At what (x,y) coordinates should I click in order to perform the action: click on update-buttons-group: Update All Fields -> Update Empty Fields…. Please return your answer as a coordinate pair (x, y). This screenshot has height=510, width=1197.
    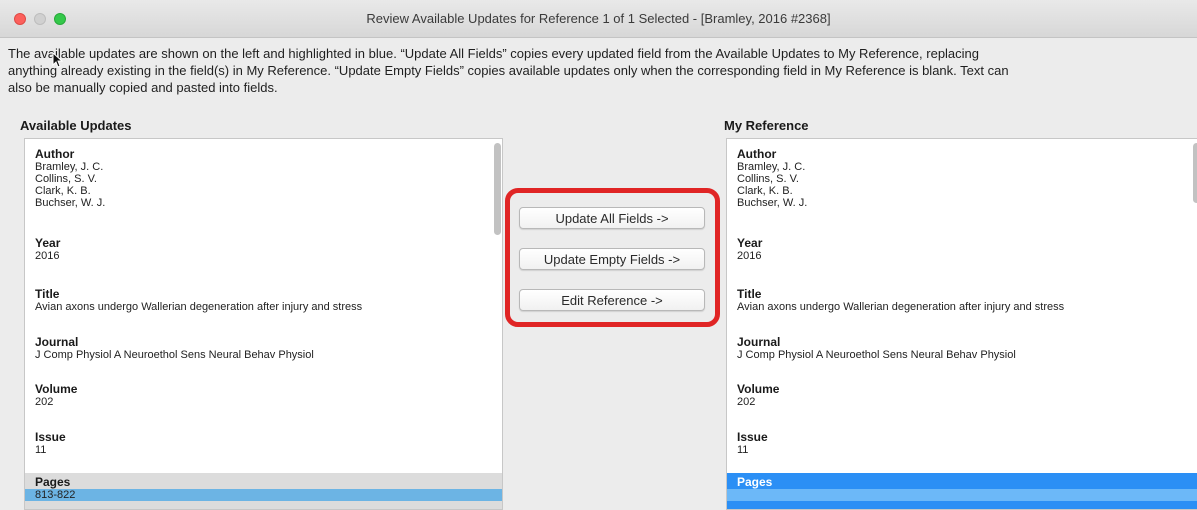
    Looking at the image, I should click on (612, 257).